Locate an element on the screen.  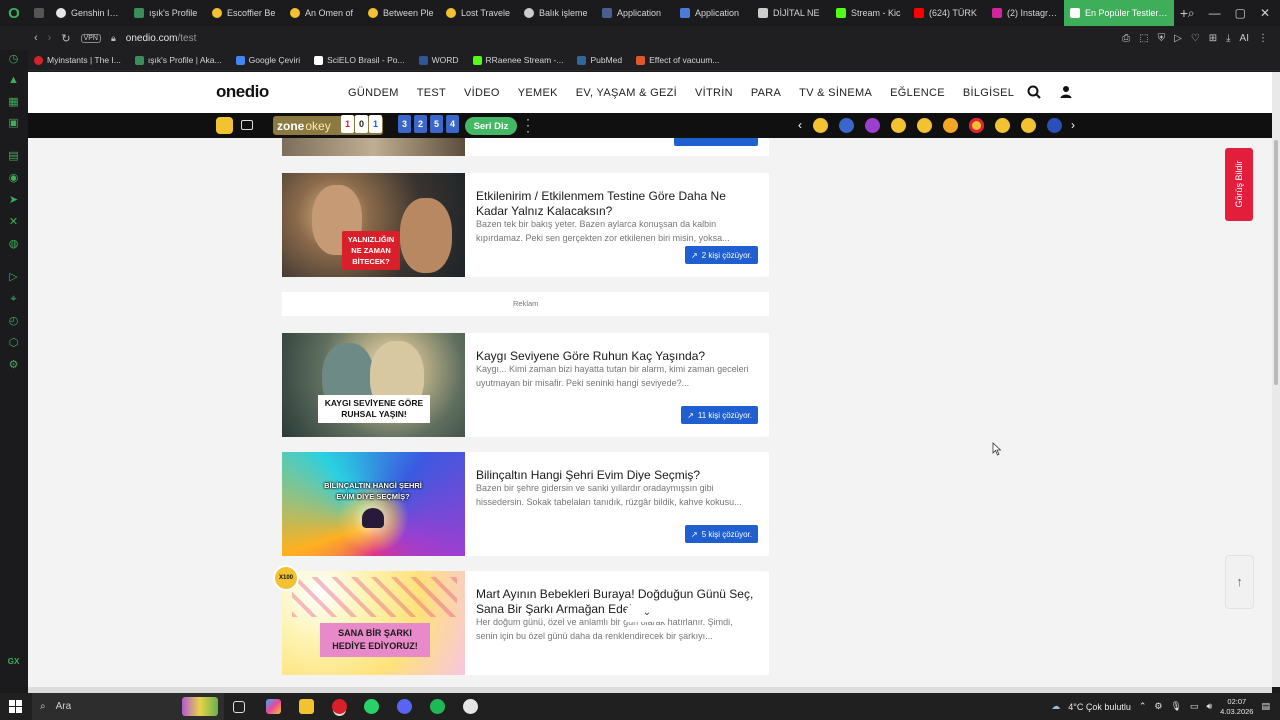
nav-eglence: EĞLENCE is located at coordinates (917, 93).